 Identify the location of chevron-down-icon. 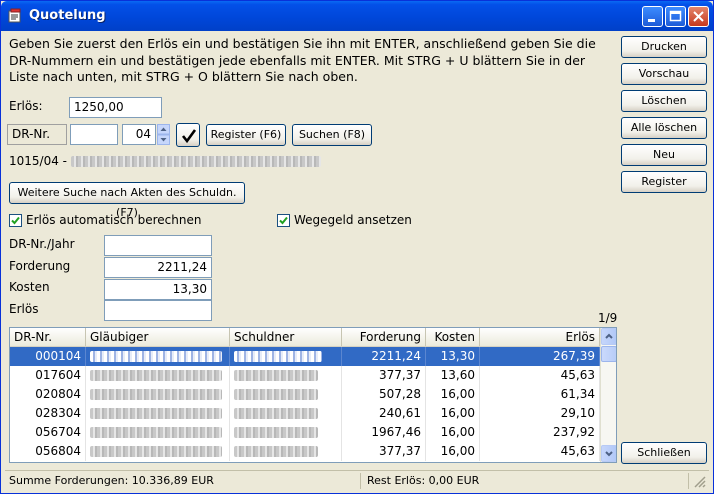
(609, 454).